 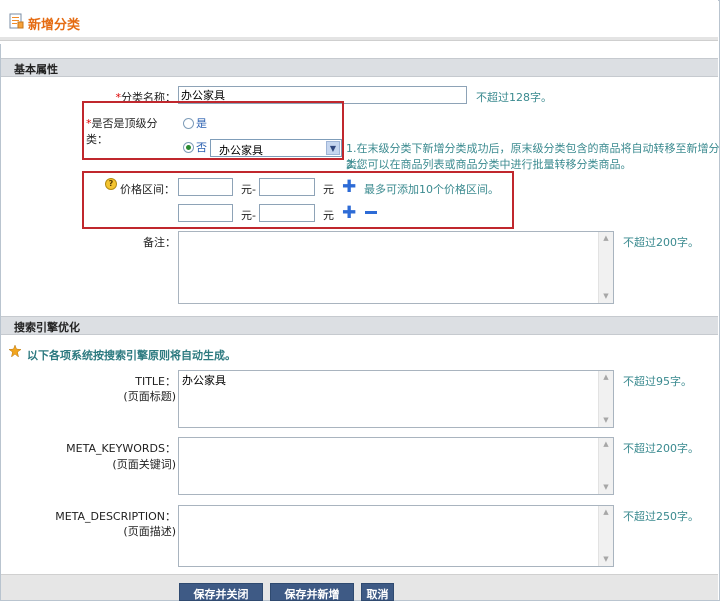 I want to click on description-label: META_DESCRIPTION：, so click(x=115, y=516).